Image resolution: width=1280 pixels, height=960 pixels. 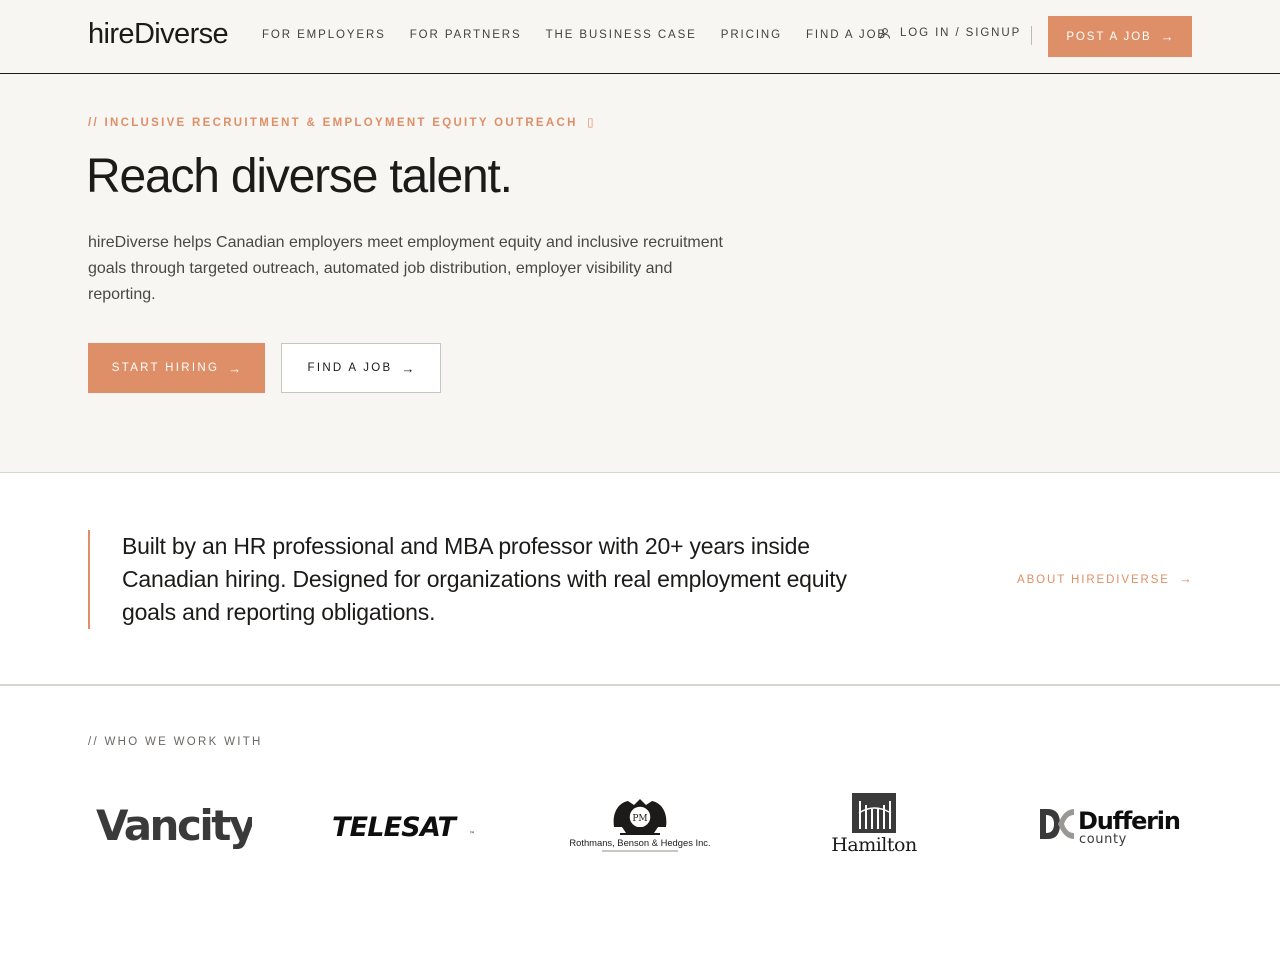 I want to click on hero-eyebrow-glyph: ▯, so click(x=591, y=123).